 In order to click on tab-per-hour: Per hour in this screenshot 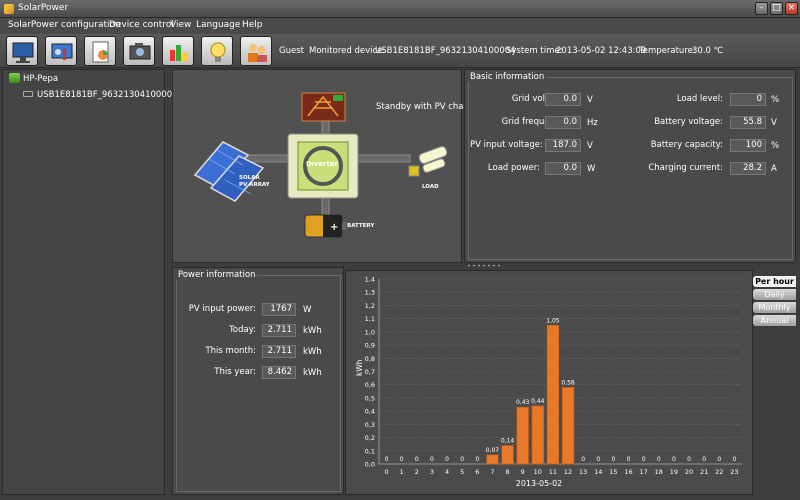, I will do `click(774, 281)`.